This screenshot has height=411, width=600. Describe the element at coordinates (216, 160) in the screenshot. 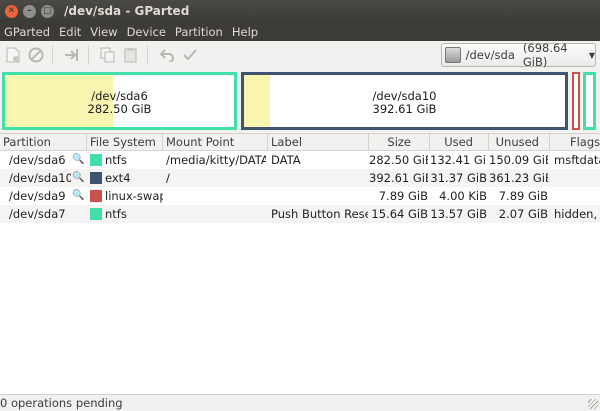

I see `cell-mountpoint: /media/kitty/DATA` at that location.